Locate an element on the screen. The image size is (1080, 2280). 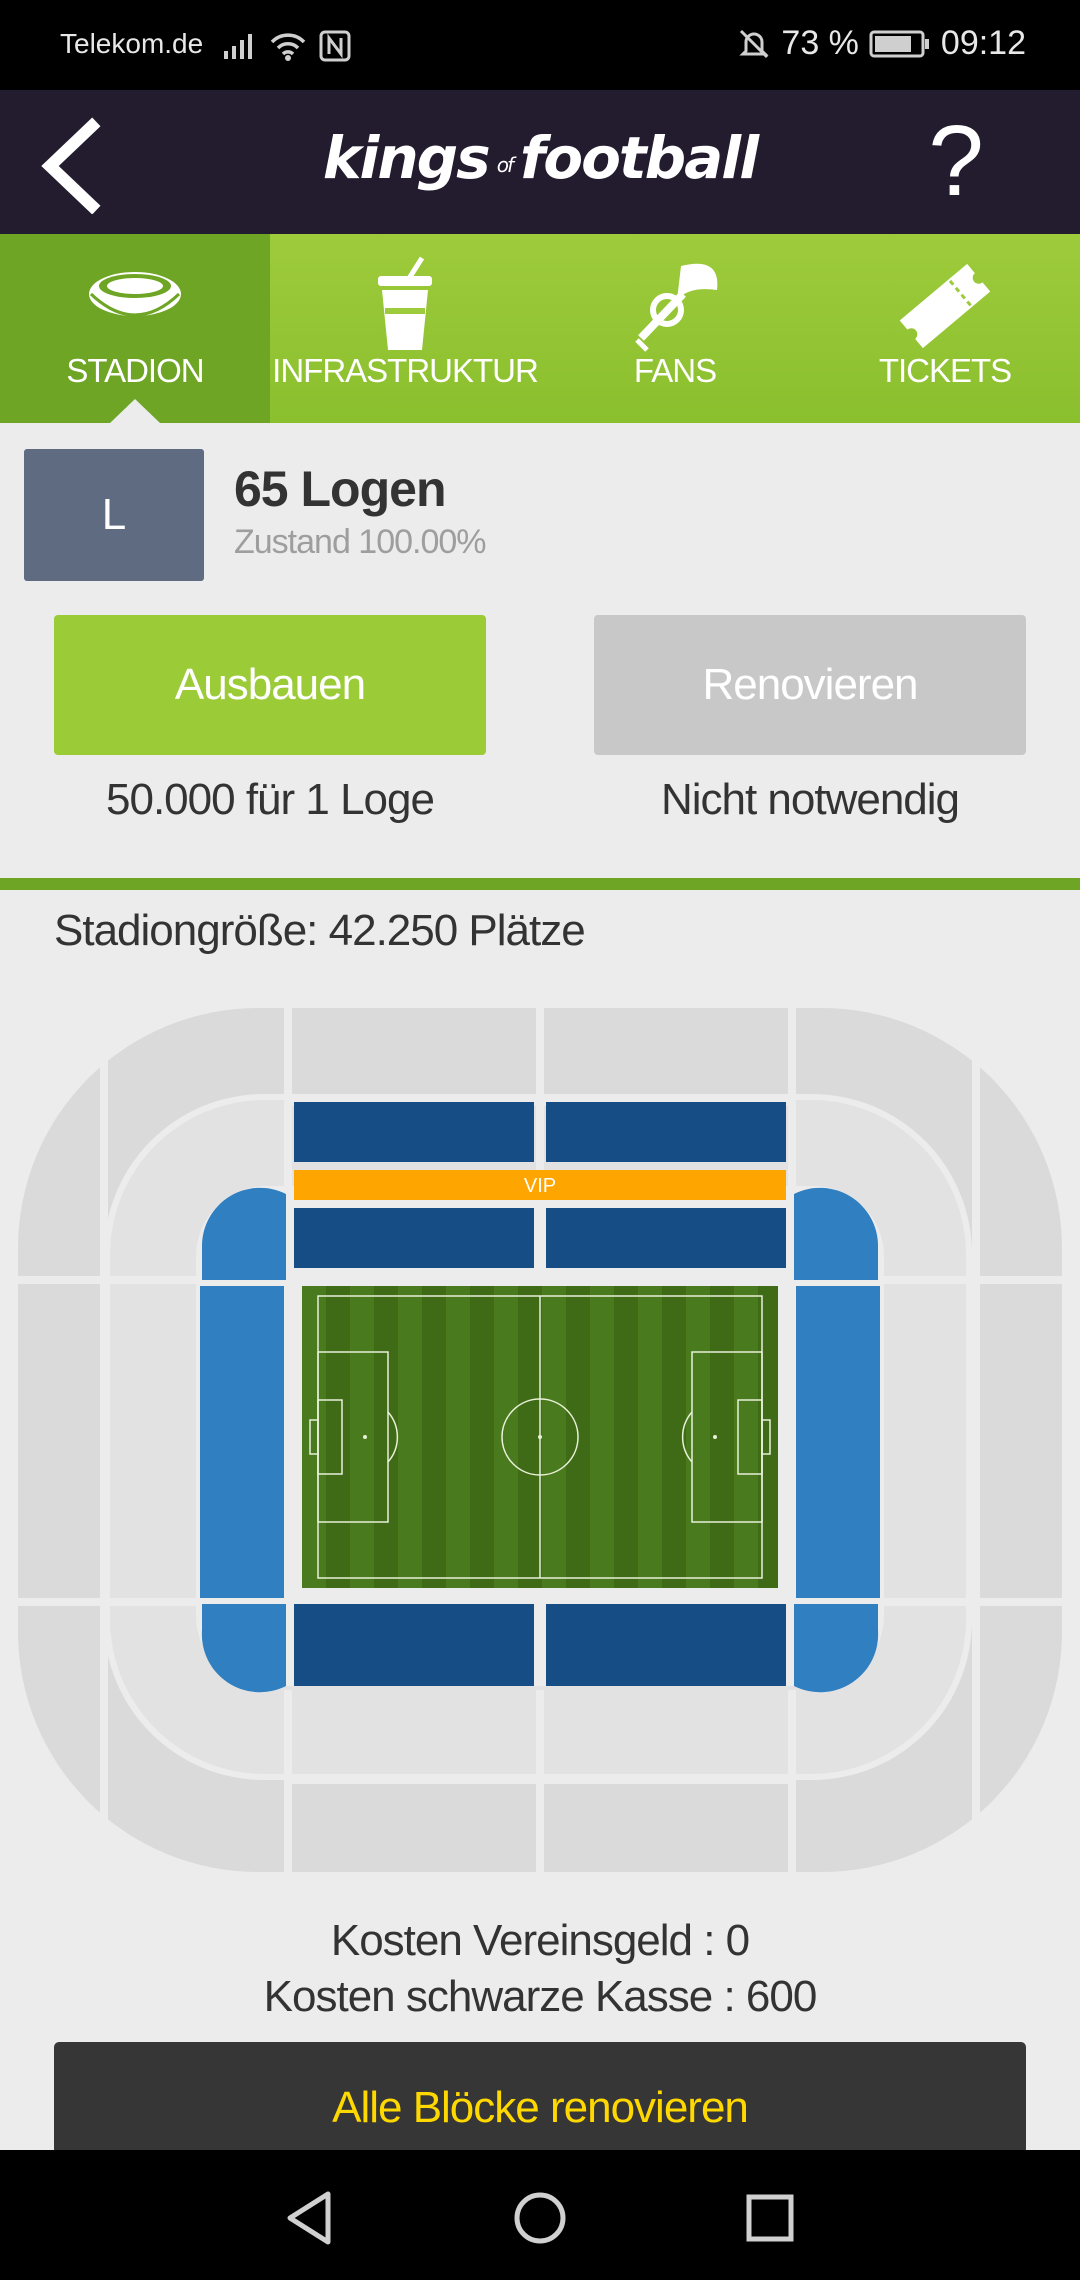
stadium-icon is located at coordinates (135, 294).